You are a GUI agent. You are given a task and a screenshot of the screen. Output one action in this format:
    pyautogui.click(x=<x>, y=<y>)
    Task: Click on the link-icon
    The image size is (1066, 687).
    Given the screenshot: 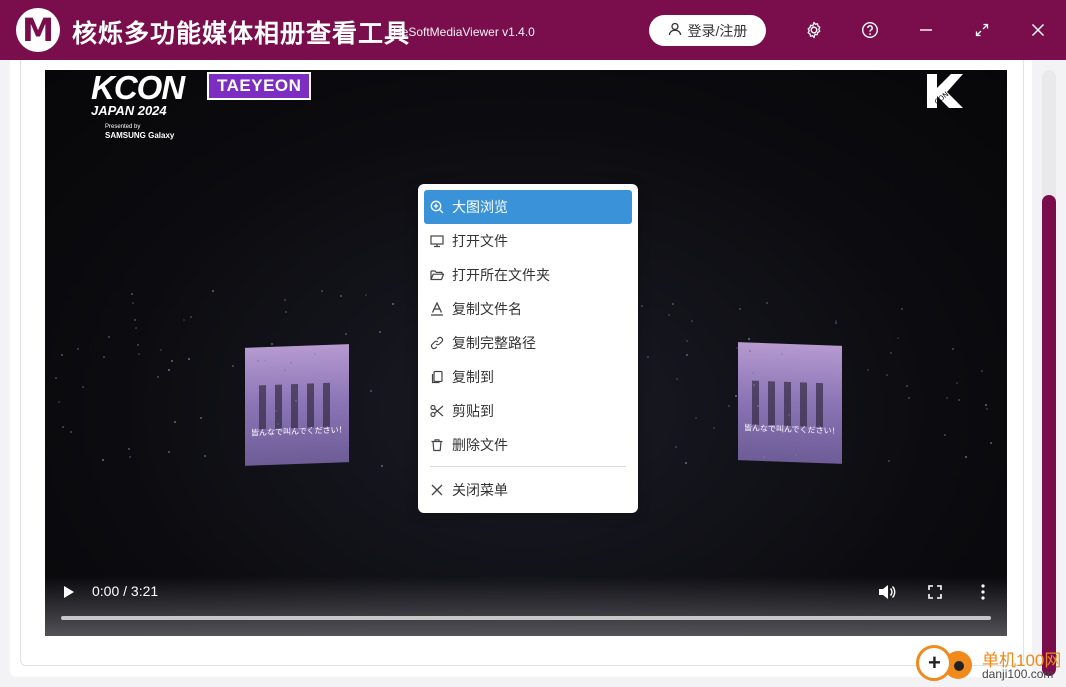 What is the action you would take?
    pyautogui.click(x=437, y=343)
    